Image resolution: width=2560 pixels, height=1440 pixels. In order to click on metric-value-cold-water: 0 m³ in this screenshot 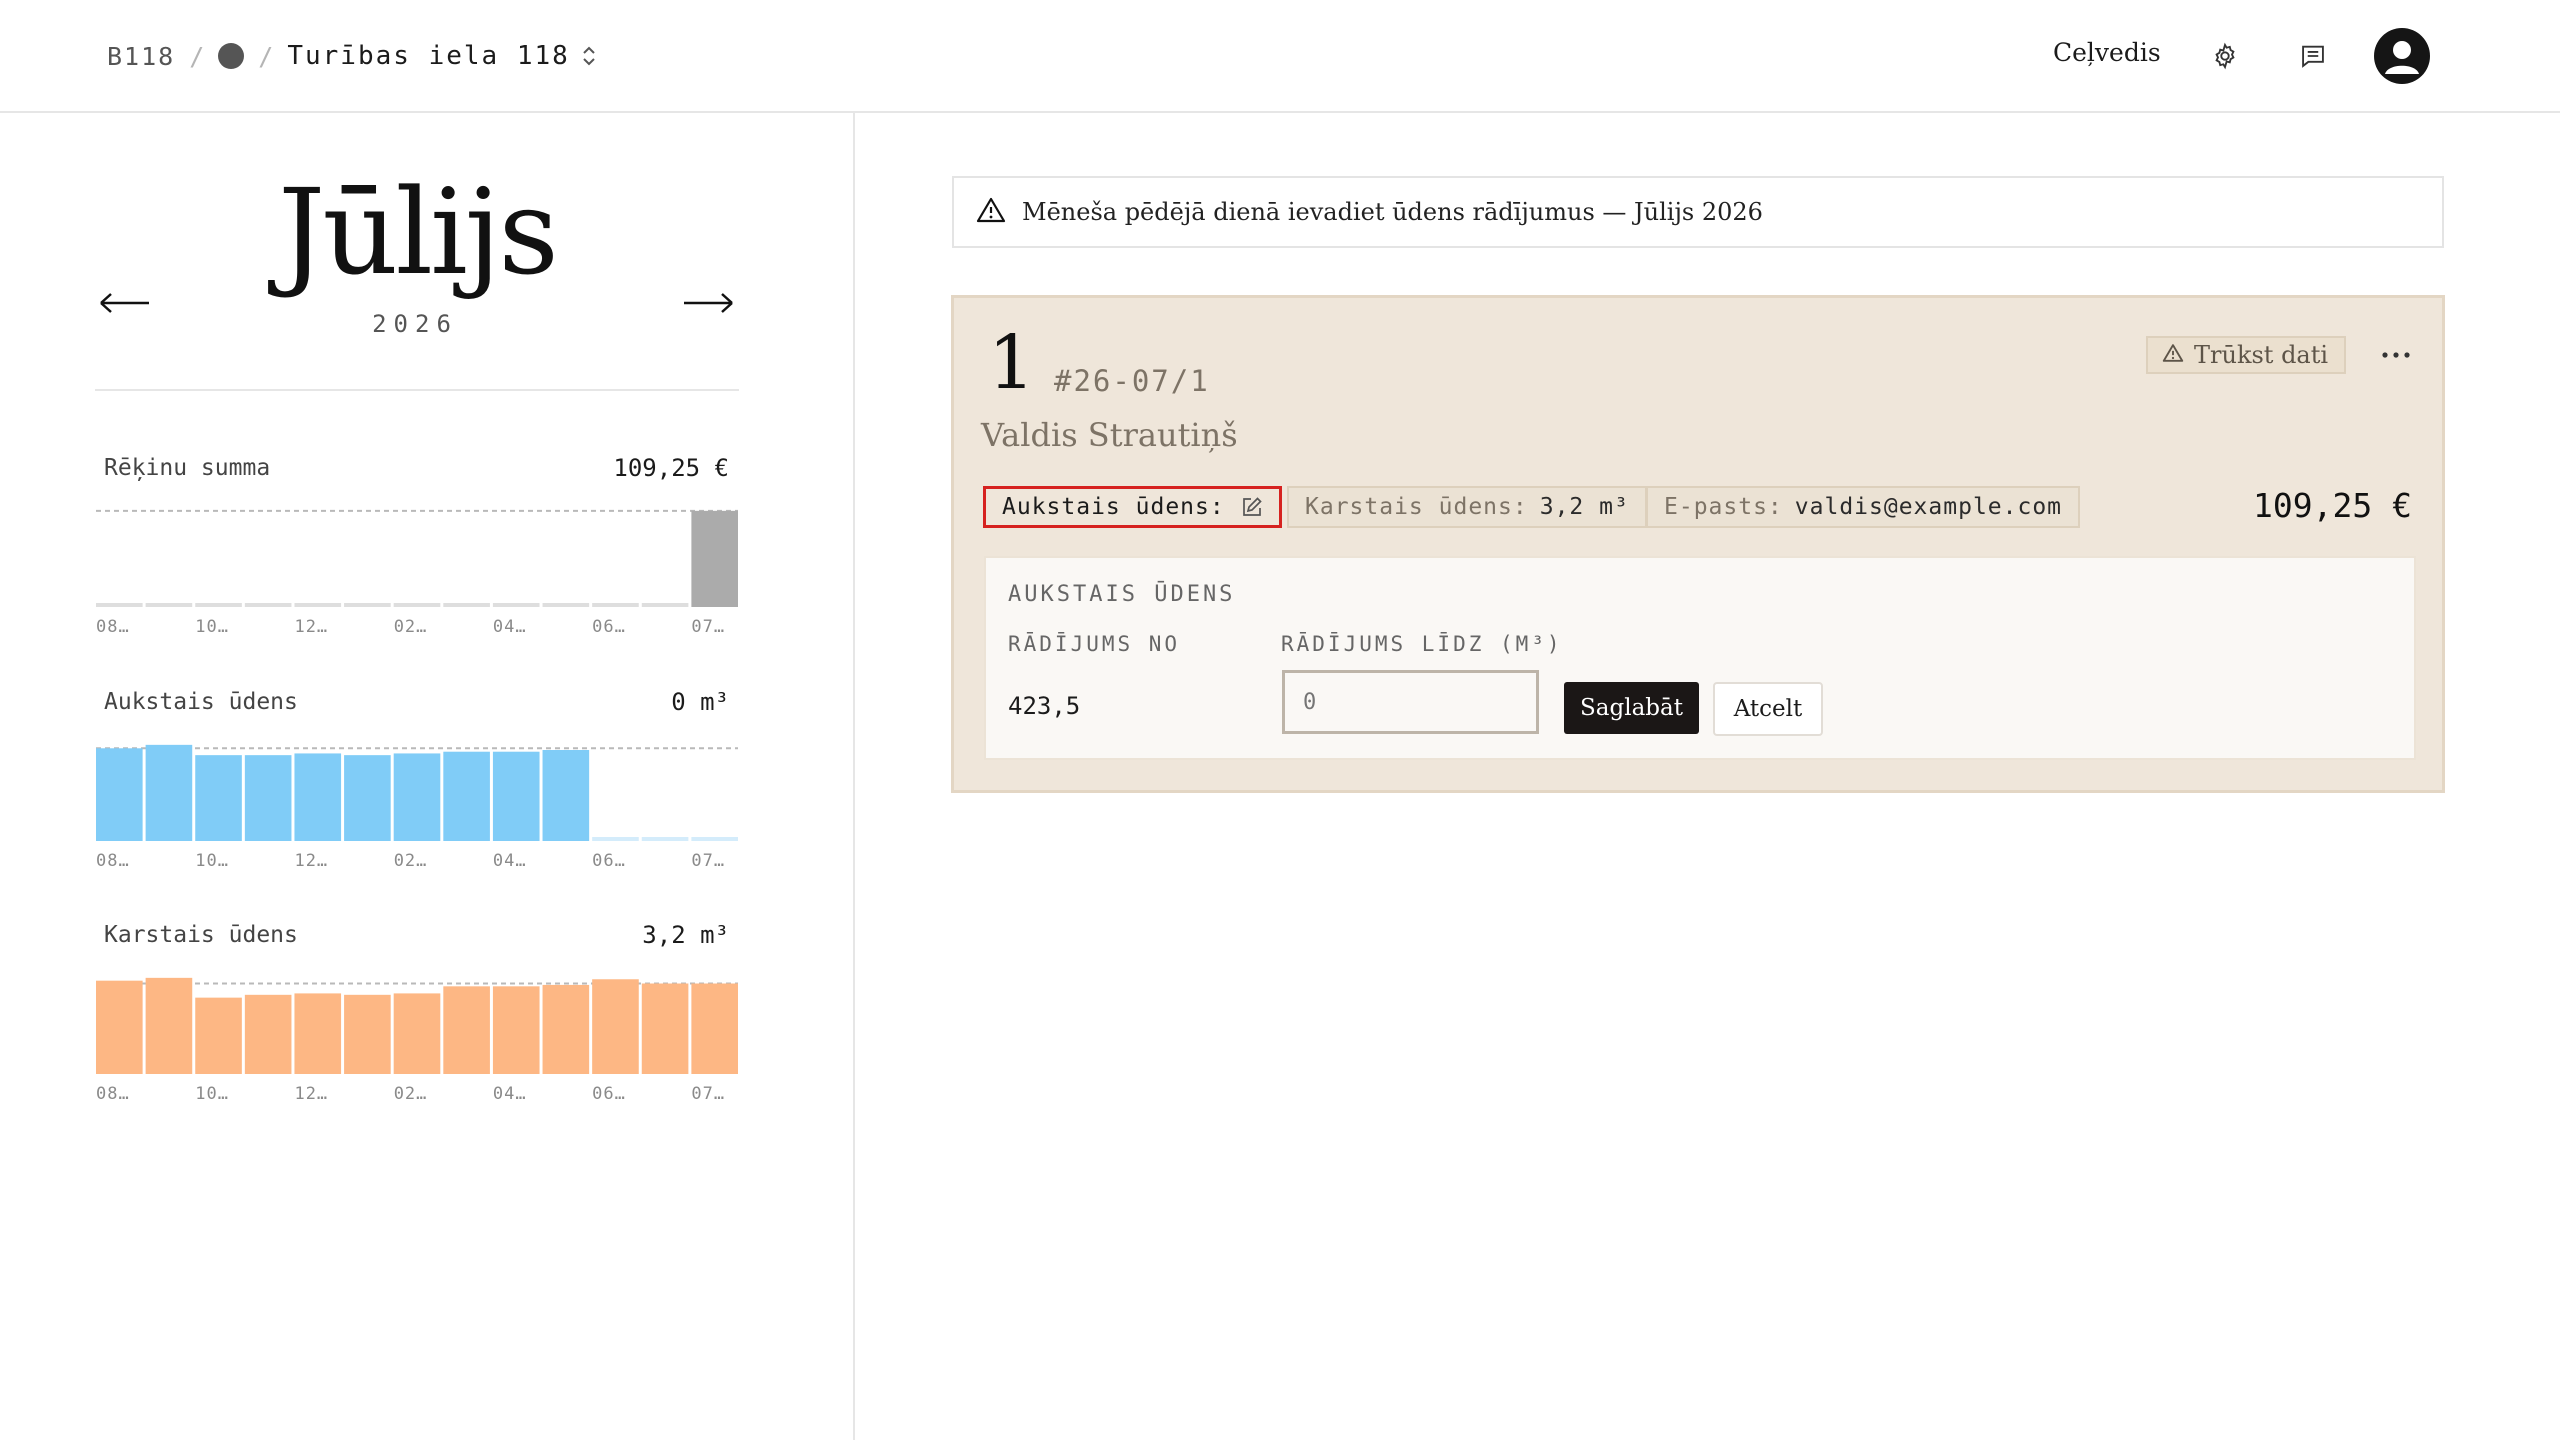, I will do `click(700, 702)`.